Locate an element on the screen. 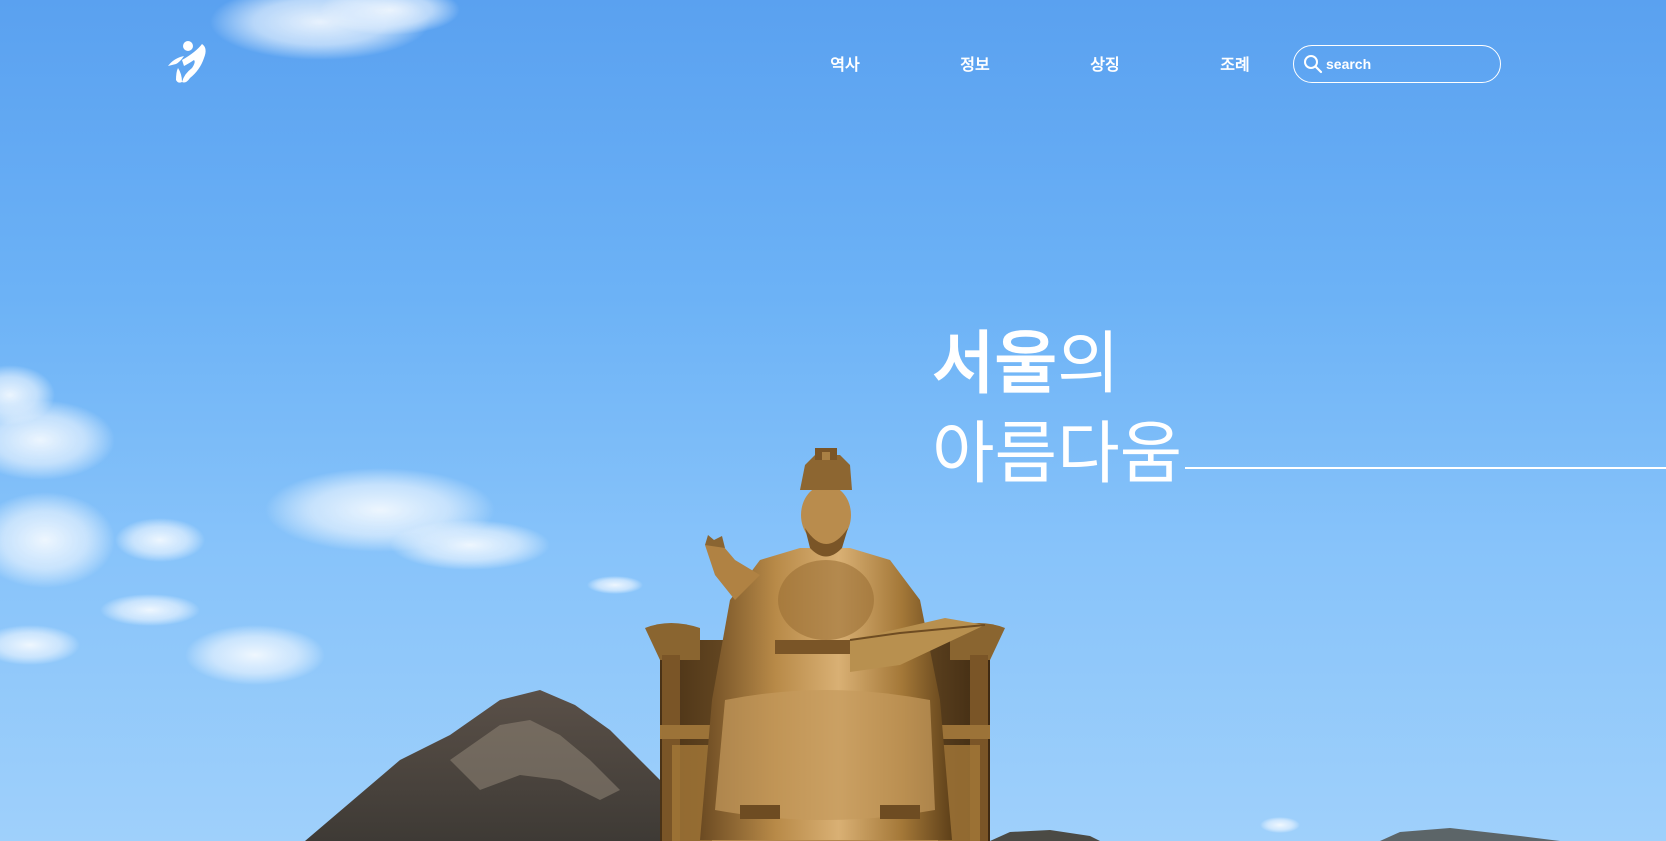 The width and height of the screenshot is (1666, 841). nav-item-ordinances: 조례 is located at coordinates (1235, 65).